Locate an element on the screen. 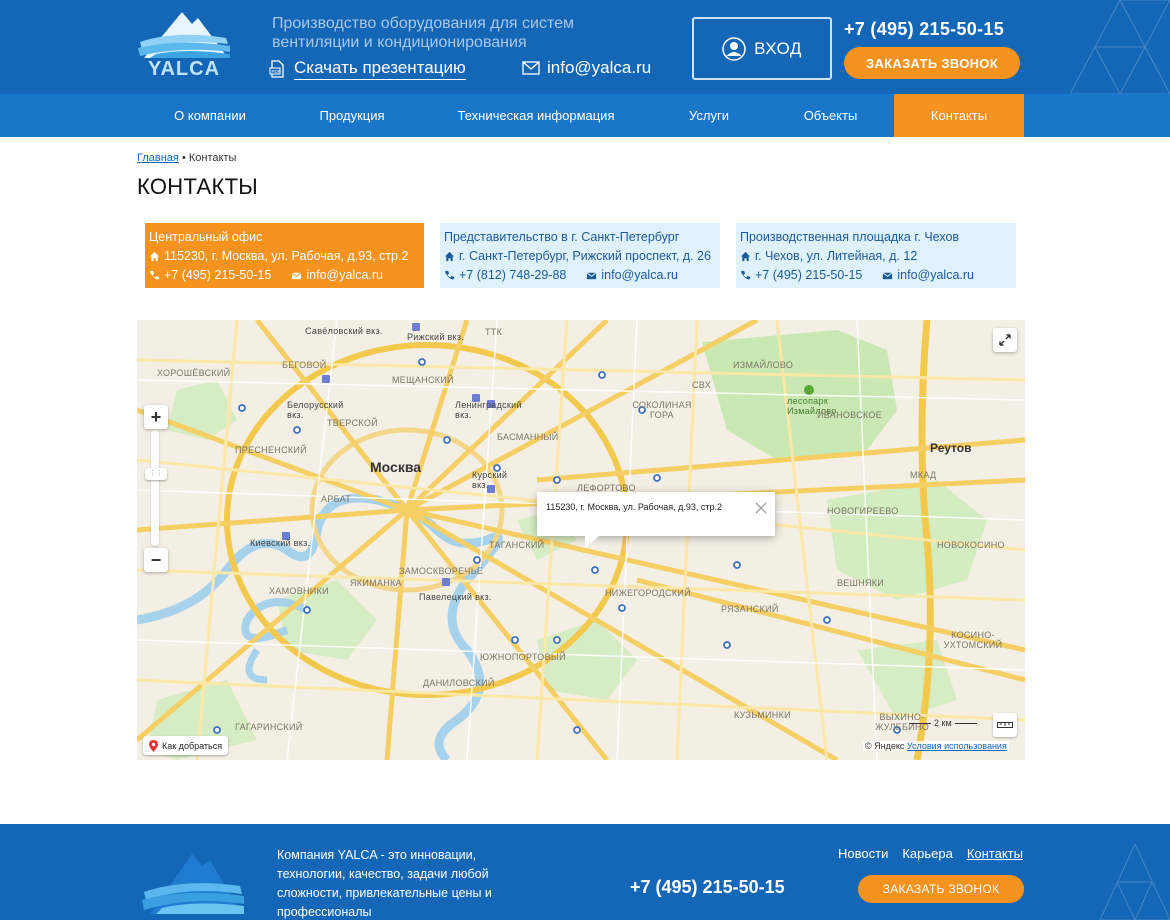 The width and height of the screenshot is (1170, 920). footer-phone: +7 (495) 215-50-15 is located at coordinates (707, 887).